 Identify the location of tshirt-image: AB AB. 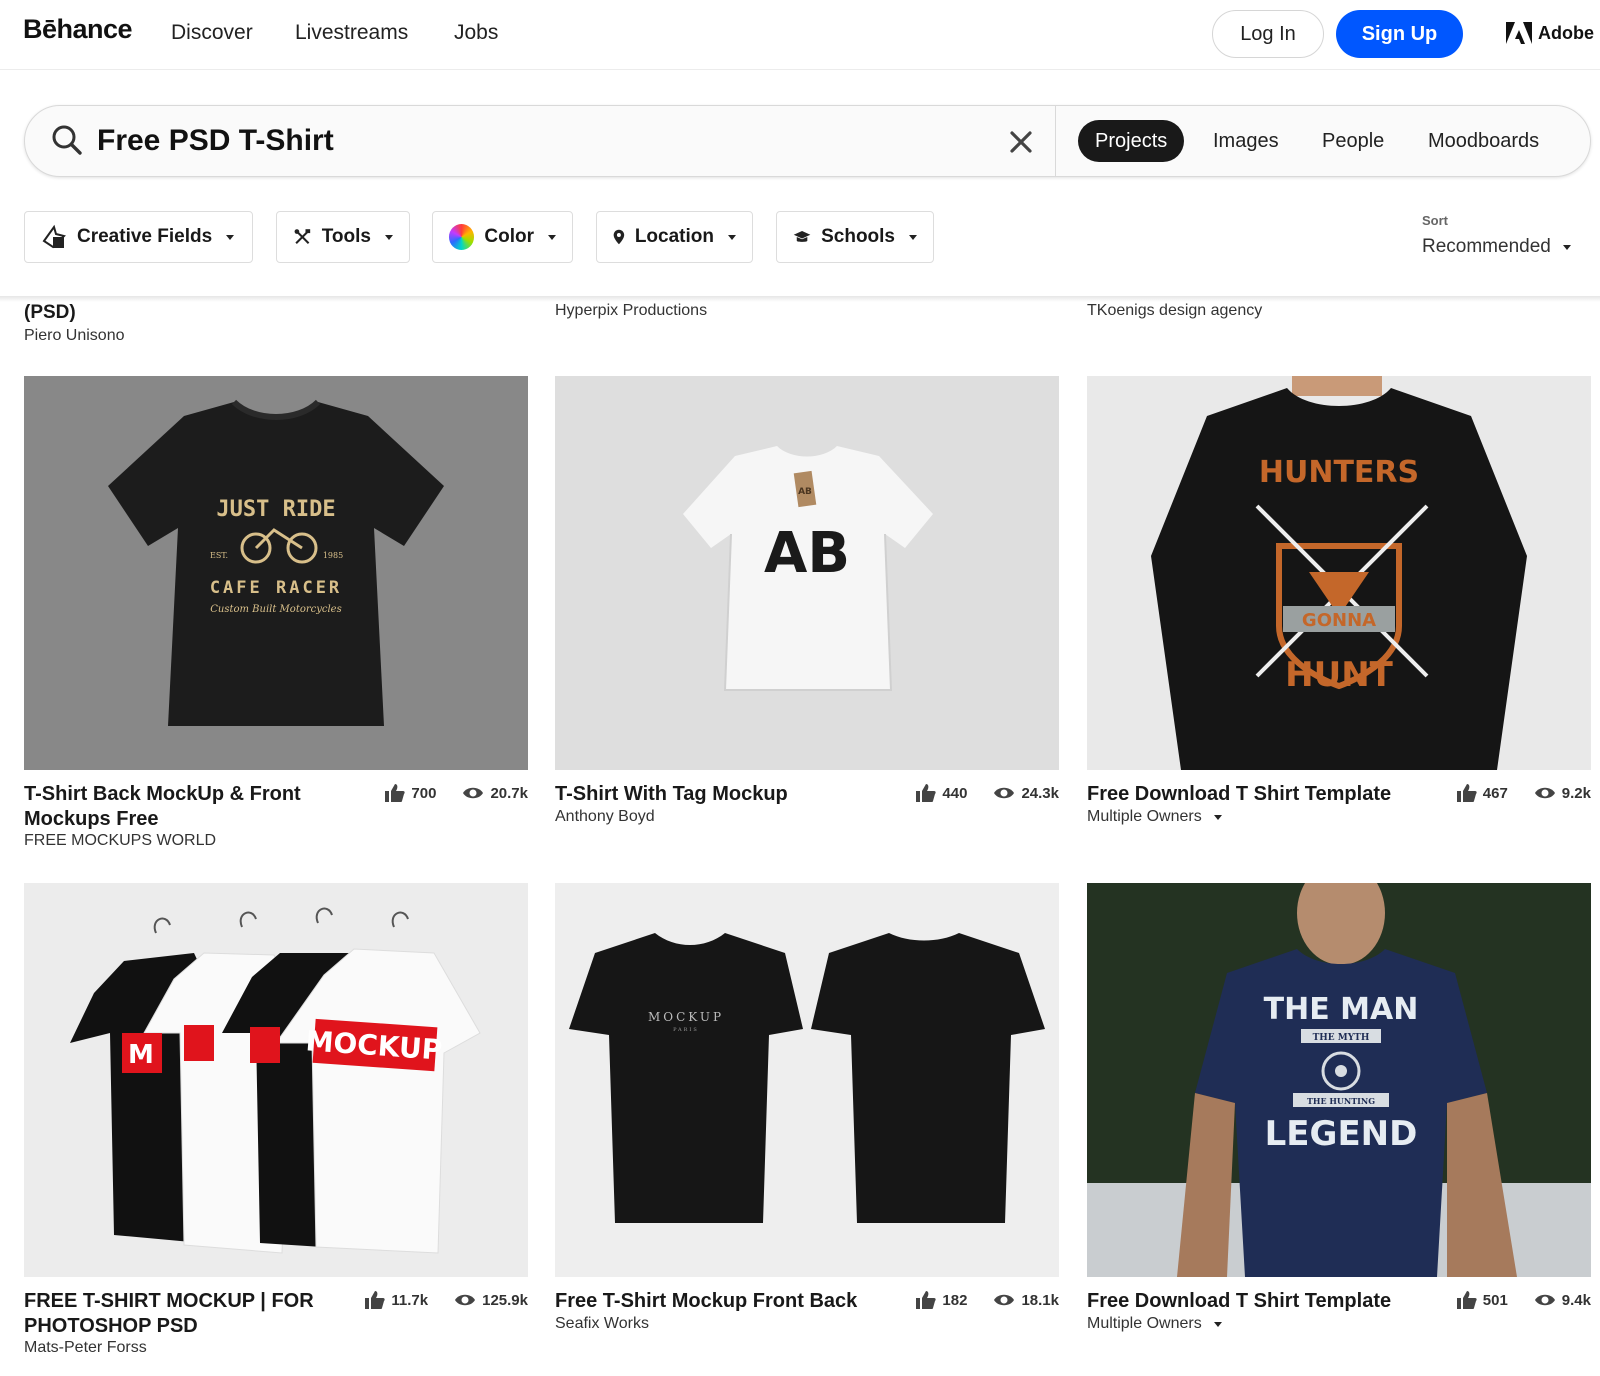
(808, 568).